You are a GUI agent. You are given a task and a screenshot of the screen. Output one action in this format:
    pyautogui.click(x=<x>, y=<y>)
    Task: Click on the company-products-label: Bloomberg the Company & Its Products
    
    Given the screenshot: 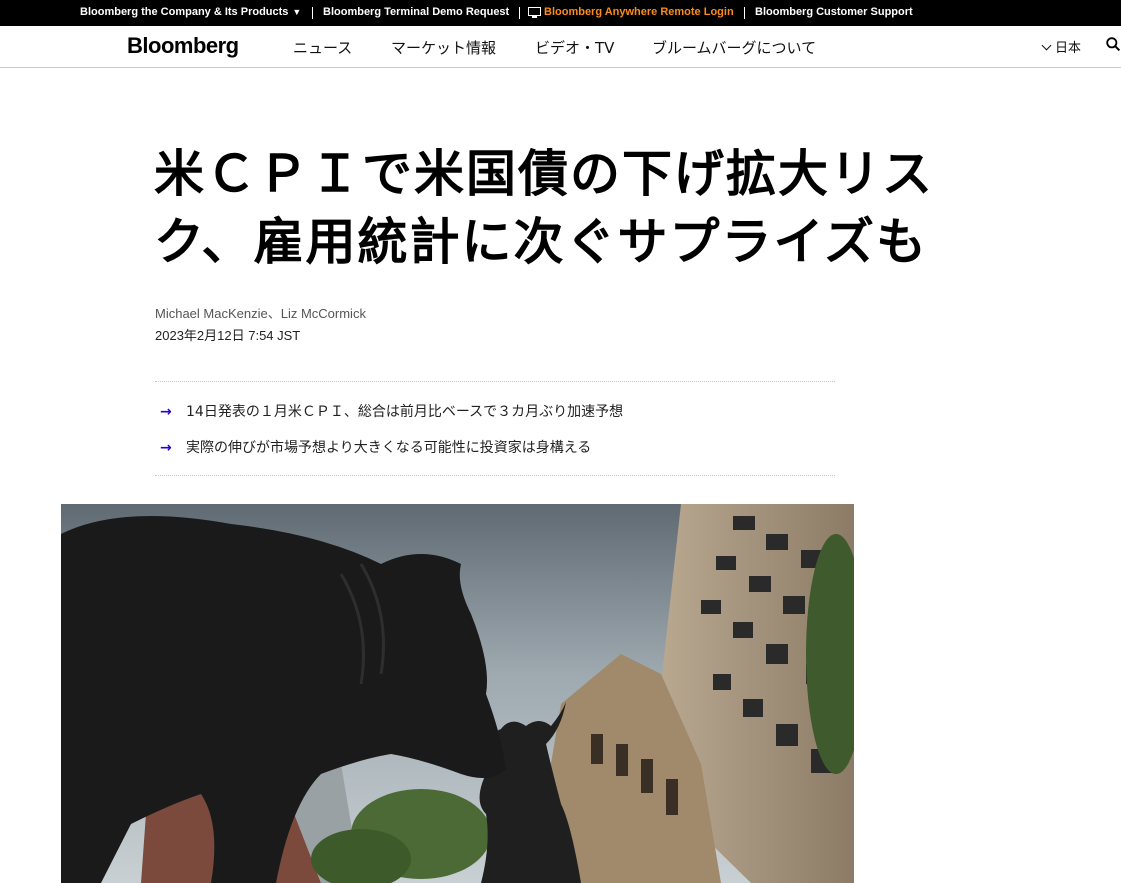 What is the action you would take?
    pyautogui.click(x=184, y=12)
    